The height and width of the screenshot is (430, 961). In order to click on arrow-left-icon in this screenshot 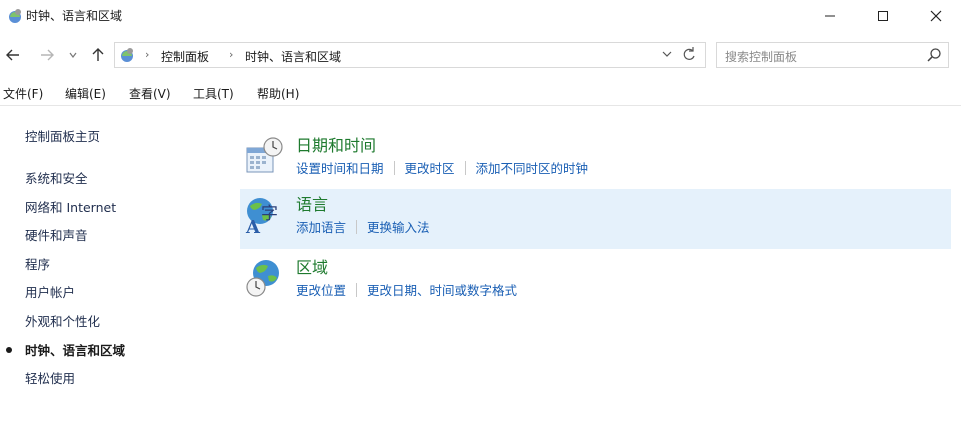, I will do `click(12, 55)`.